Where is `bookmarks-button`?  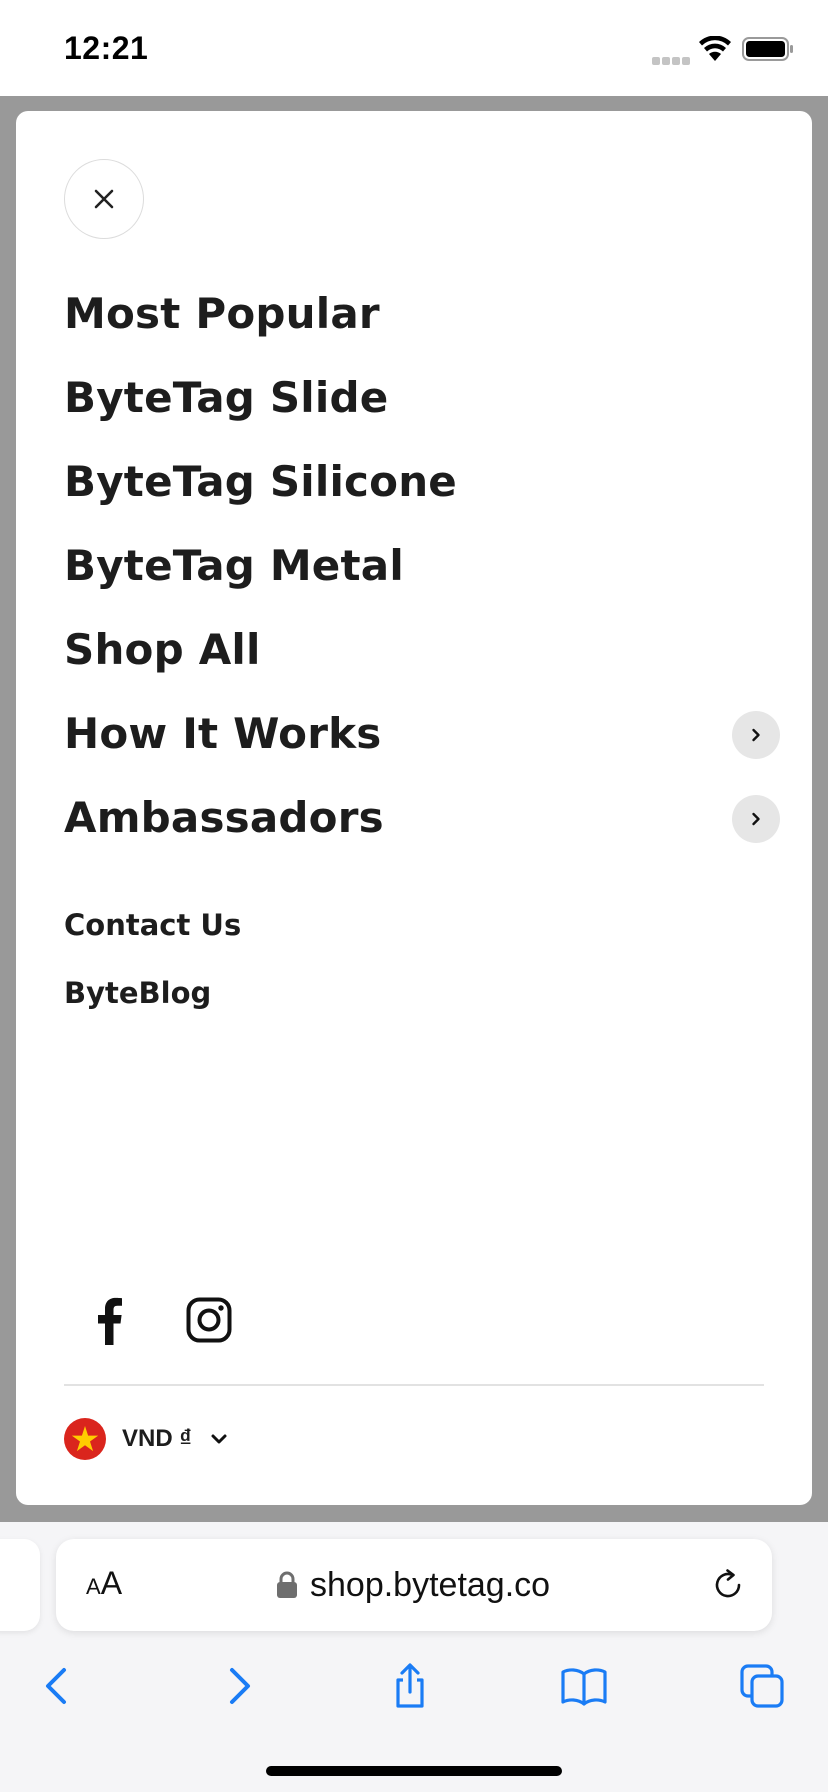
bookmarks-button is located at coordinates (584, 1686).